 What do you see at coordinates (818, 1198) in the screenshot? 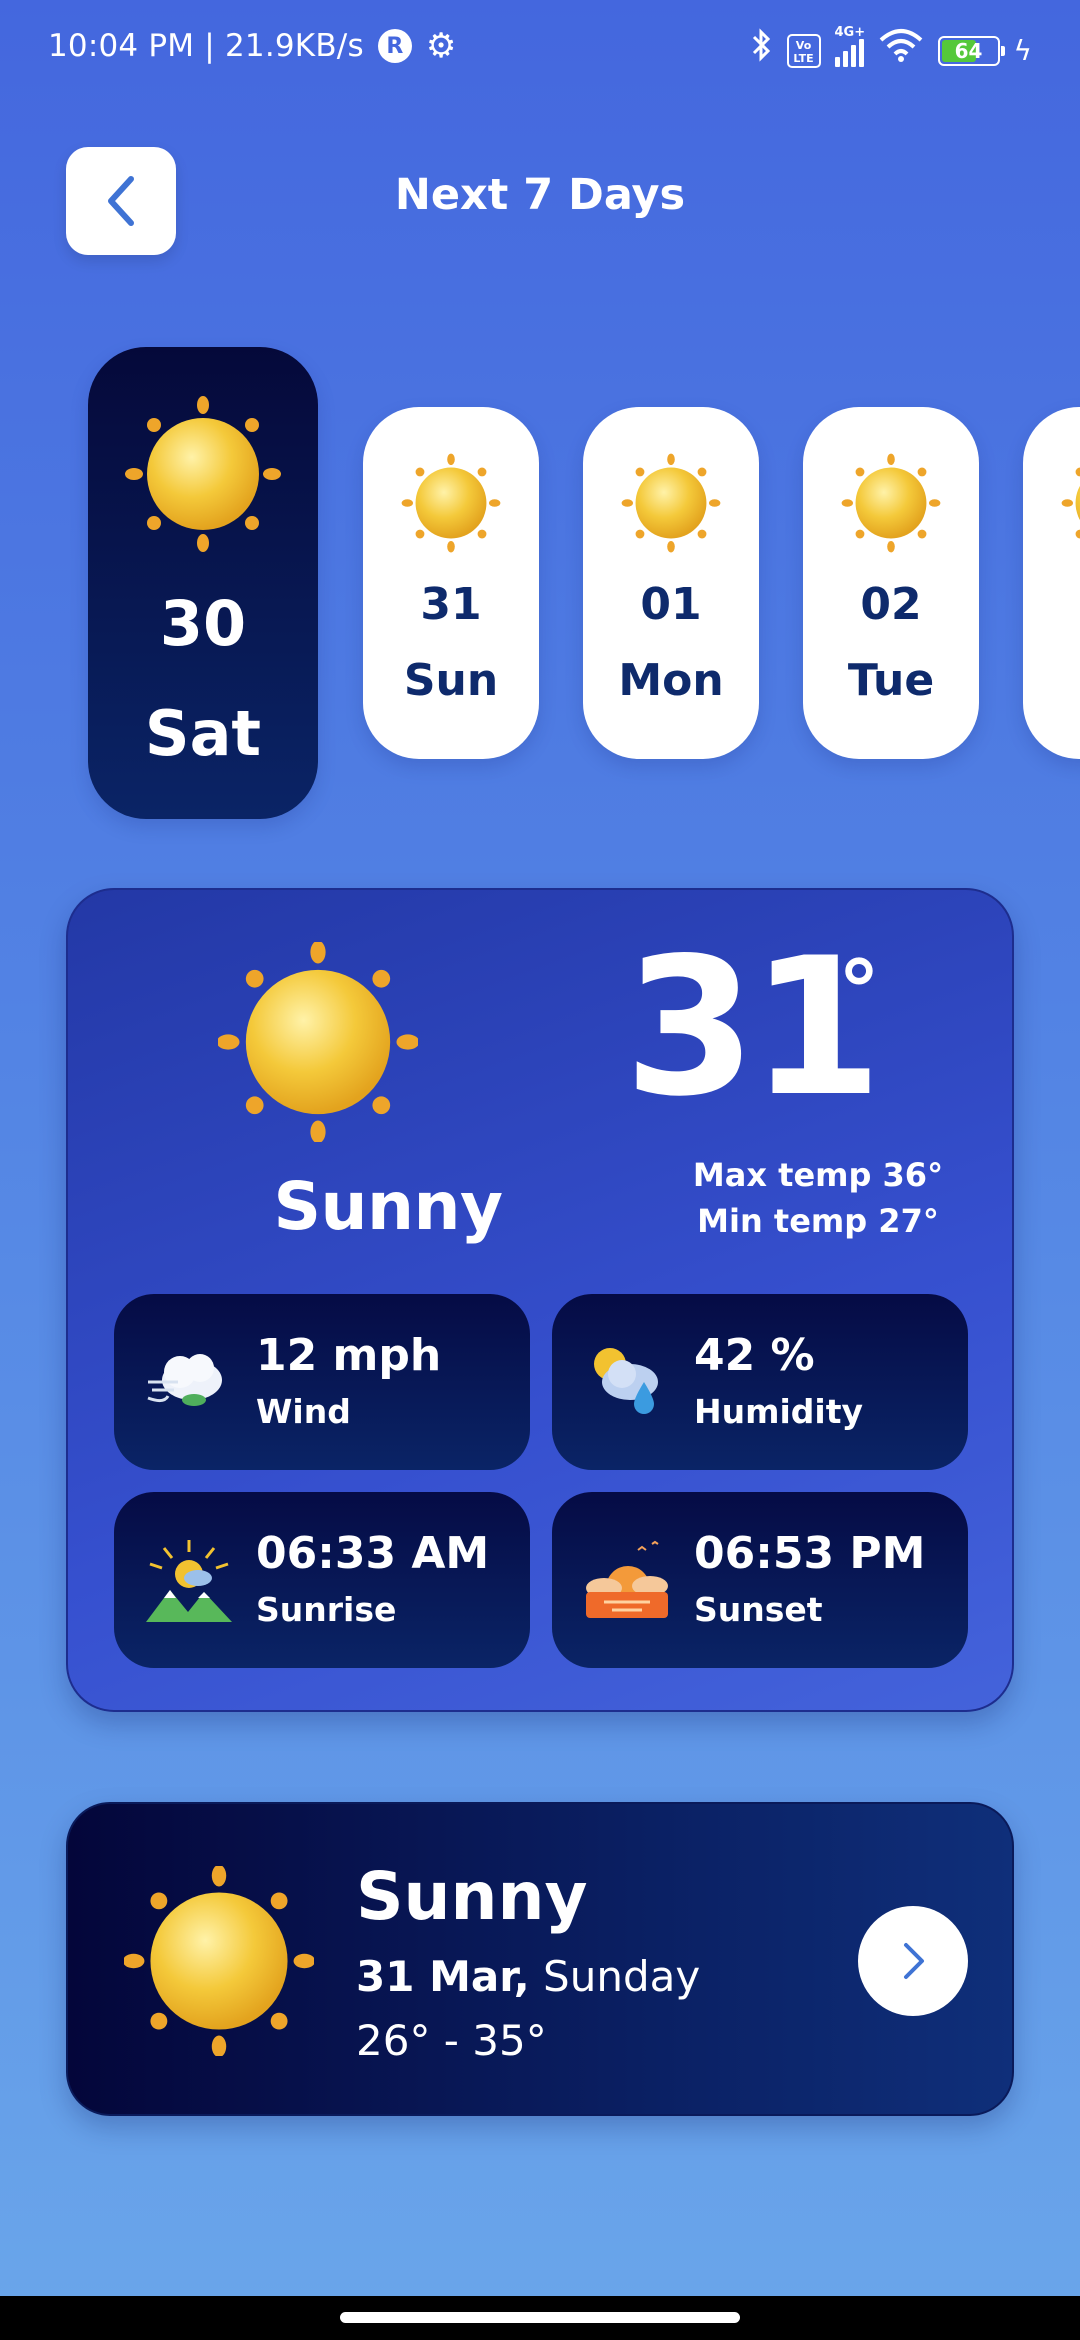
I see `temp-range: Max temp 36° Min temp 27°` at bounding box center [818, 1198].